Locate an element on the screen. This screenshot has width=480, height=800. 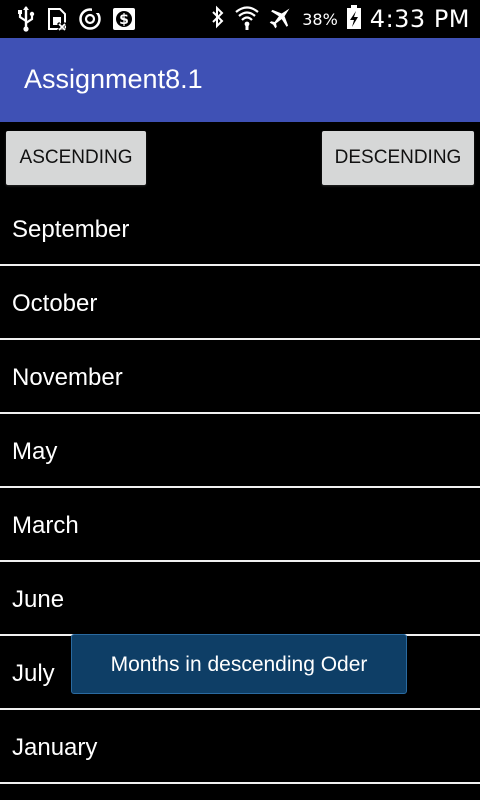
dollar-app-icon: $ is located at coordinates (124, 19).